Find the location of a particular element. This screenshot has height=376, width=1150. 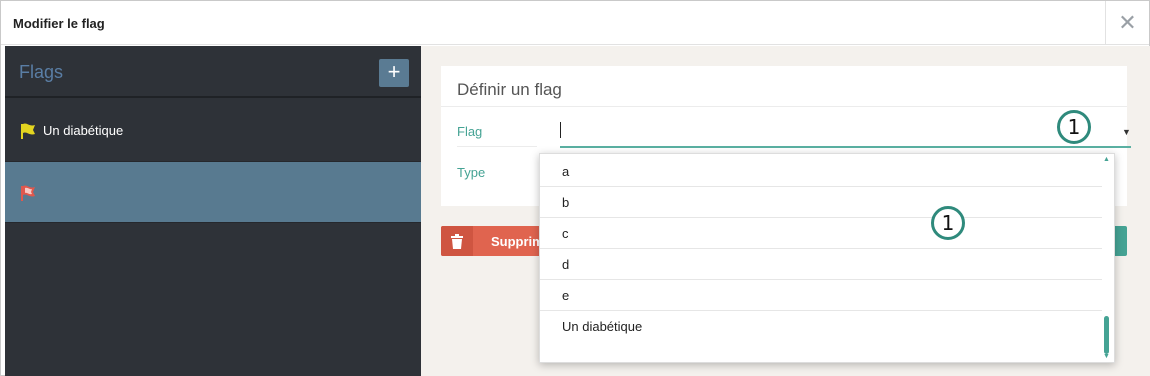

flag-input is located at coordinates (845, 133).